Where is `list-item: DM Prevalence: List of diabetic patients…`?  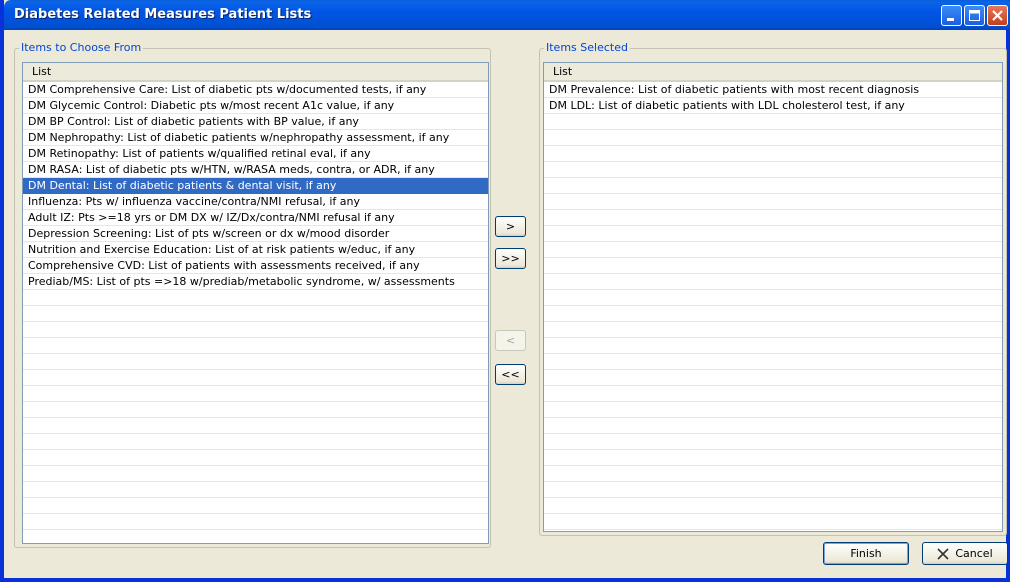 list-item: DM Prevalence: List of diabetic patients… is located at coordinates (773, 90).